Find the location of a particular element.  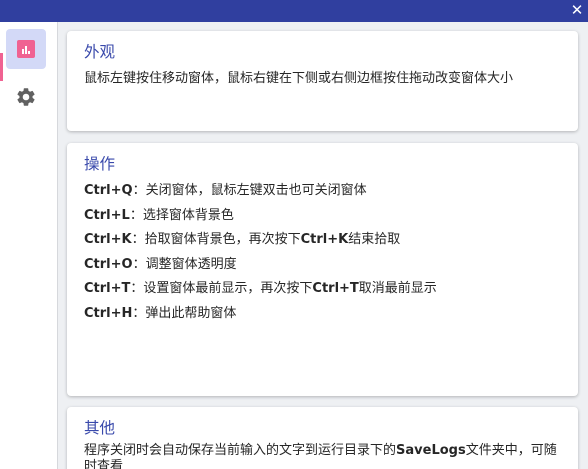

close-icon: ✕ is located at coordinates (577, 10).